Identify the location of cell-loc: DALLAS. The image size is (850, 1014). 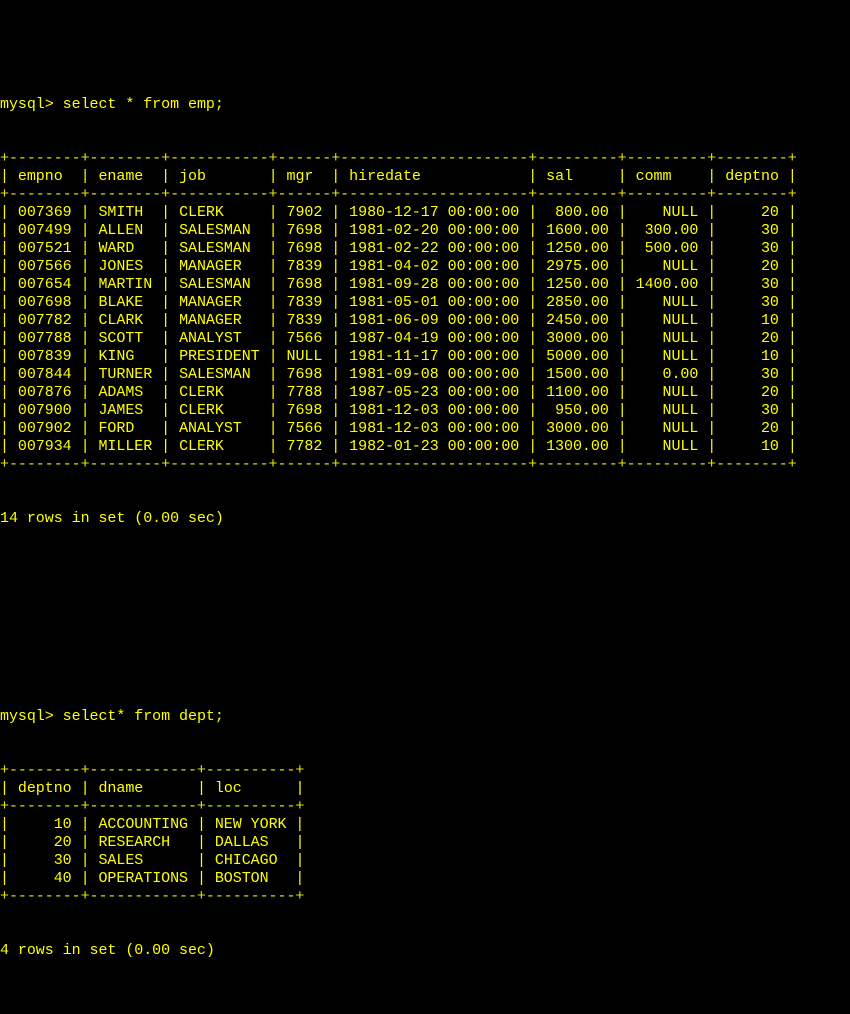
(241, 842).